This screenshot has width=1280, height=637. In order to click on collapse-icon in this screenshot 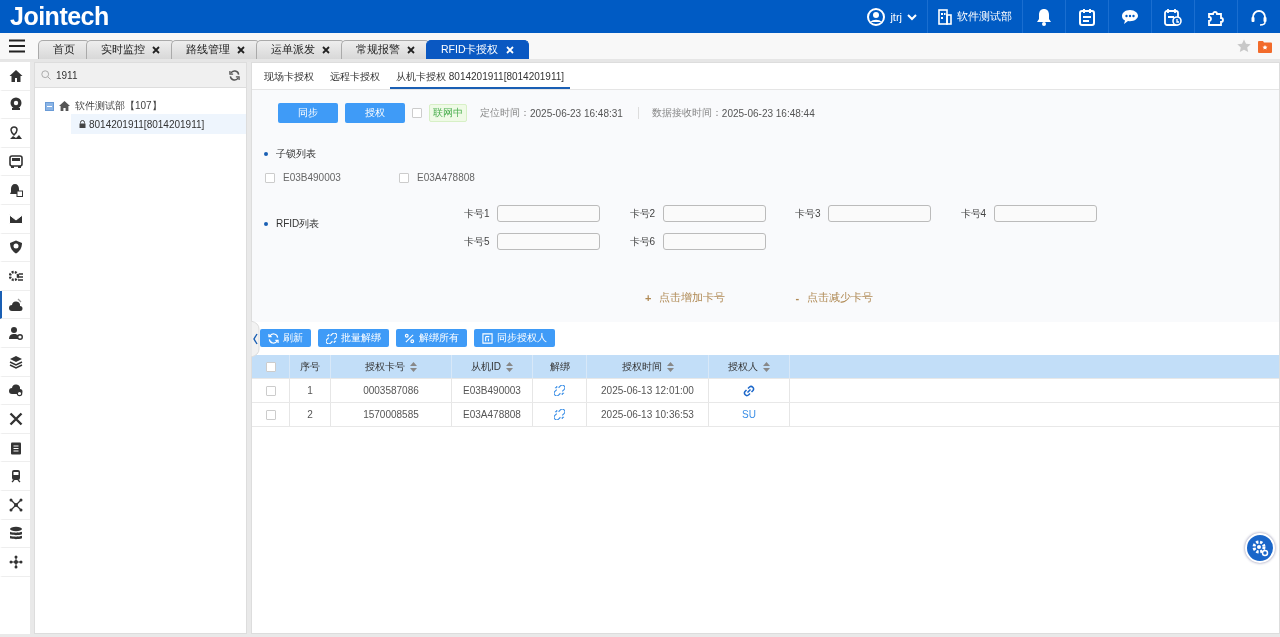, I will do `click(49, 106)`.